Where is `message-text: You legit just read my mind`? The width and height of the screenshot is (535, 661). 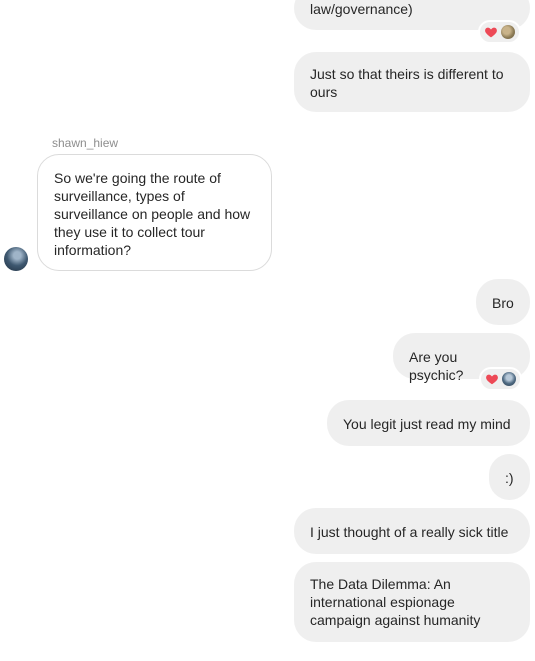
message-text: You legit just read my mind is located at coordinates (427, 424).